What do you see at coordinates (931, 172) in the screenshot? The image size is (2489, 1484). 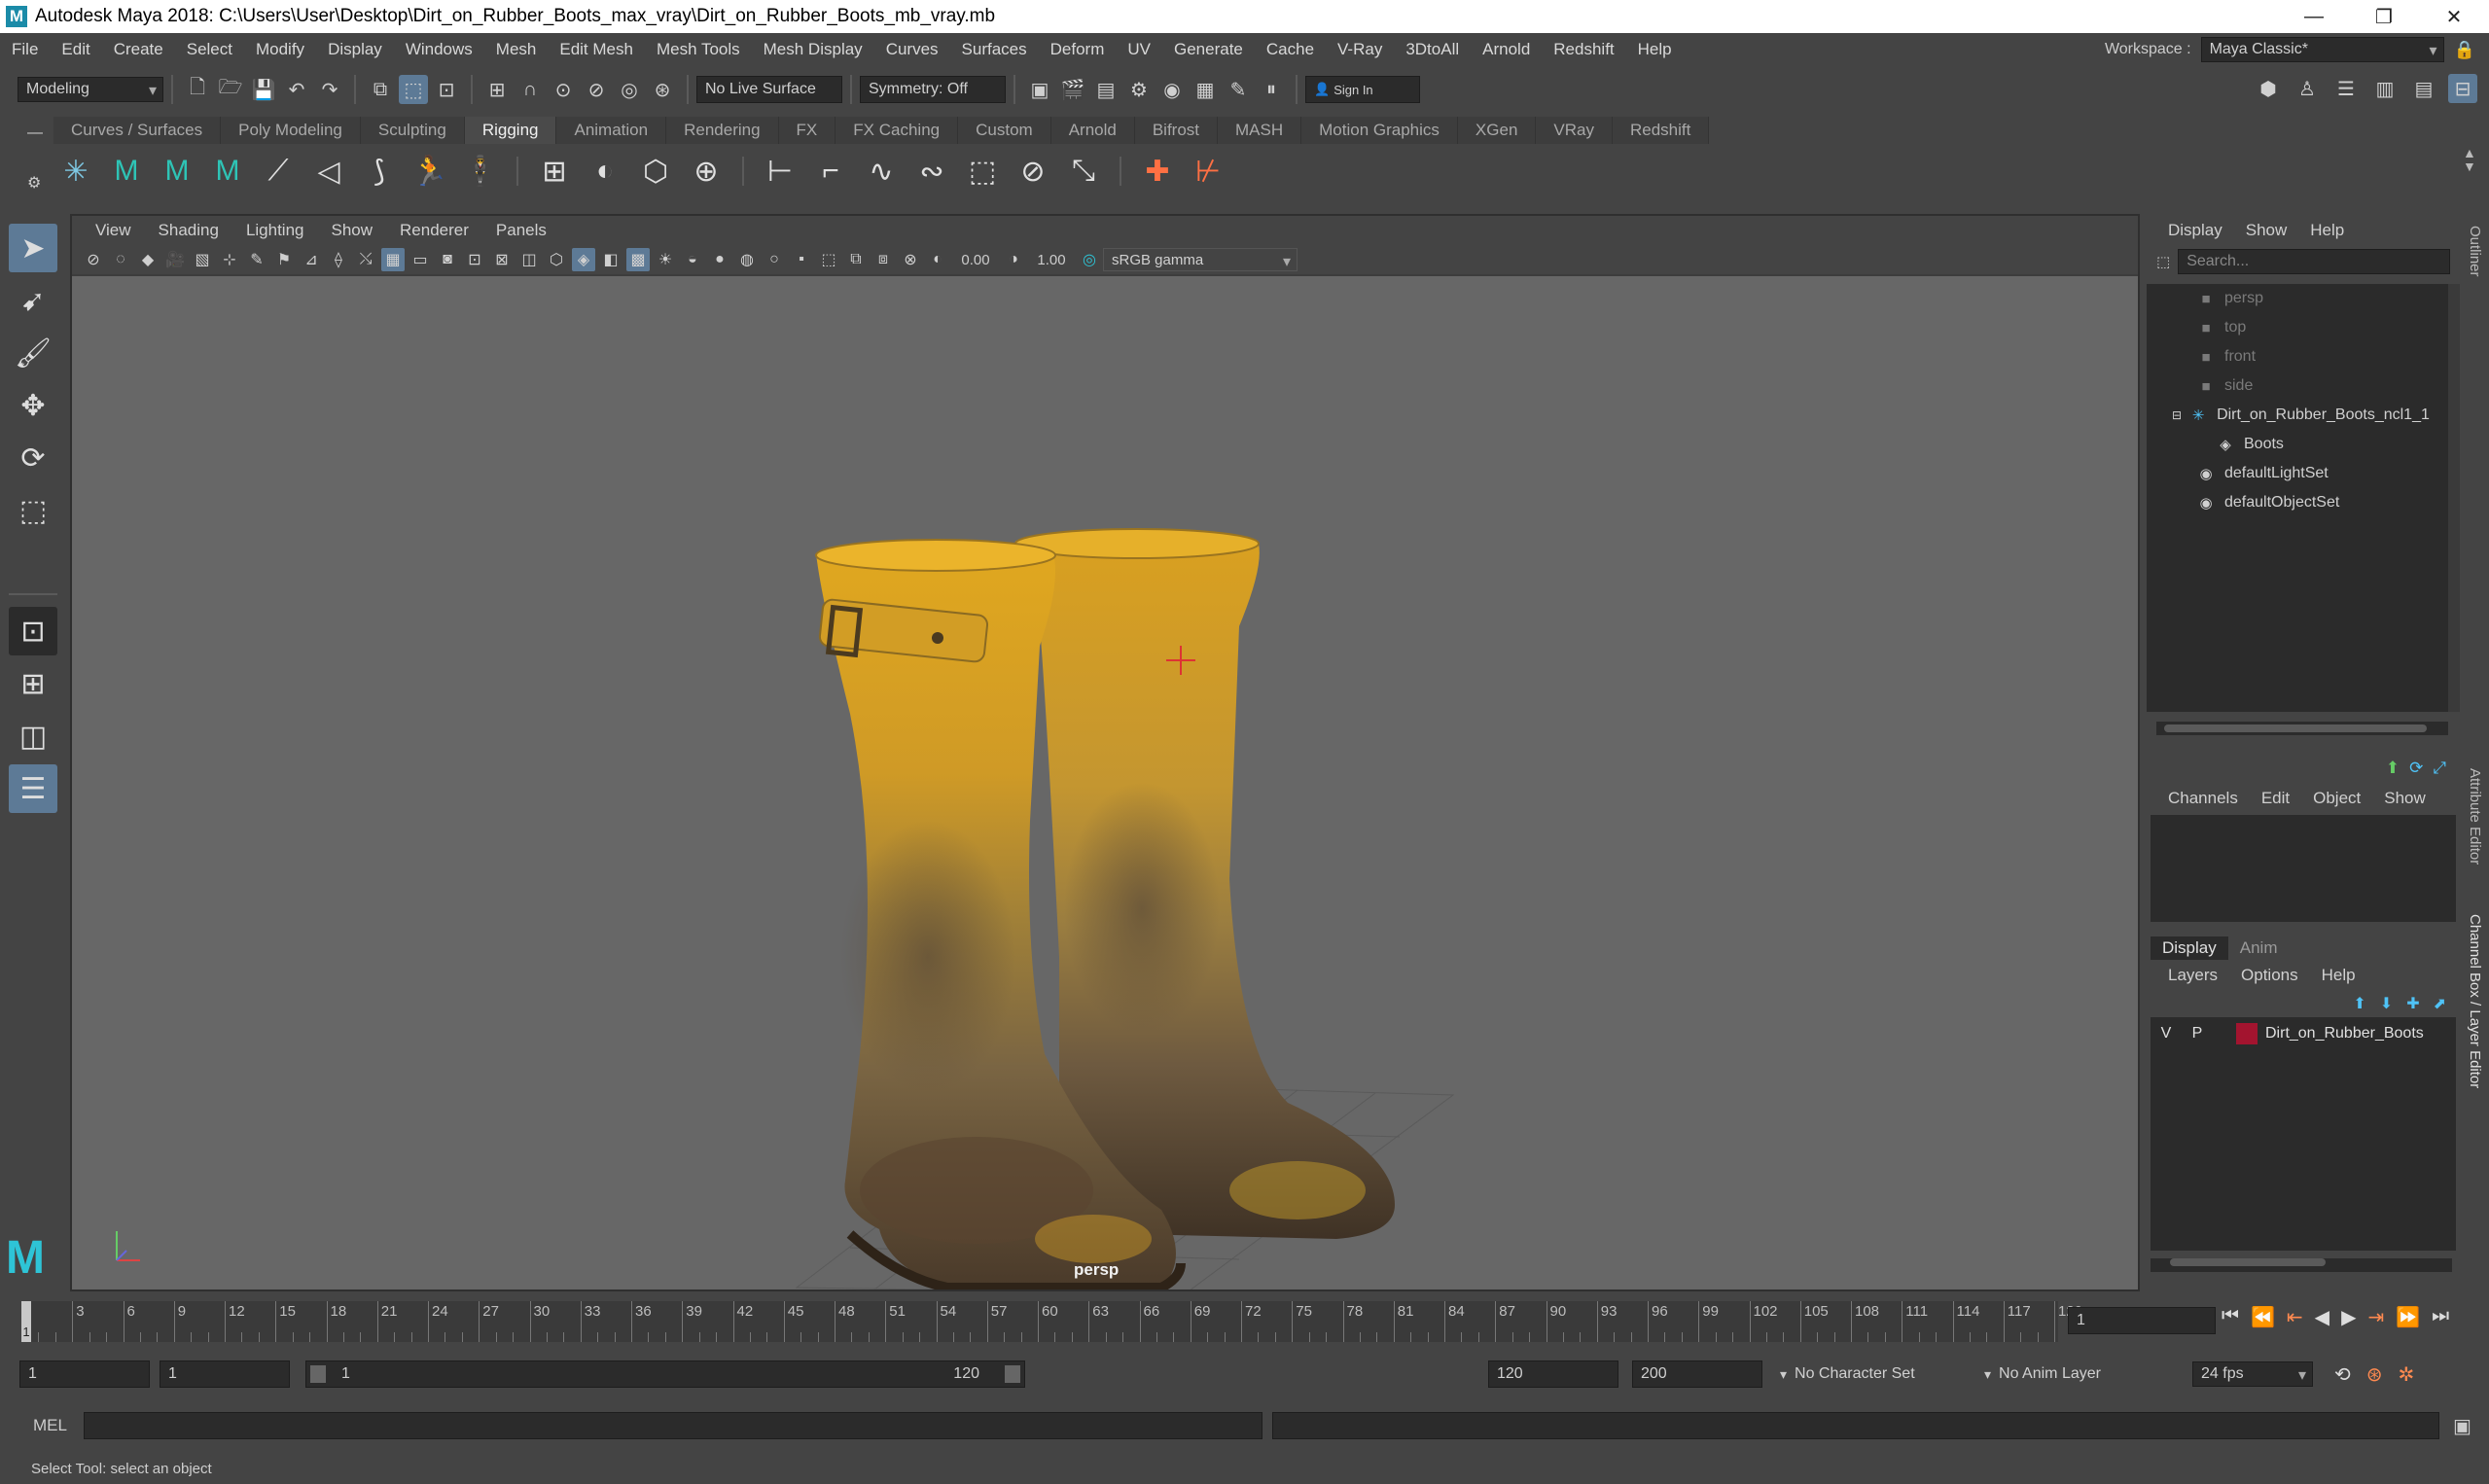 I see `orient-constraint-icon: ∾` at bounding box center [931, 172].